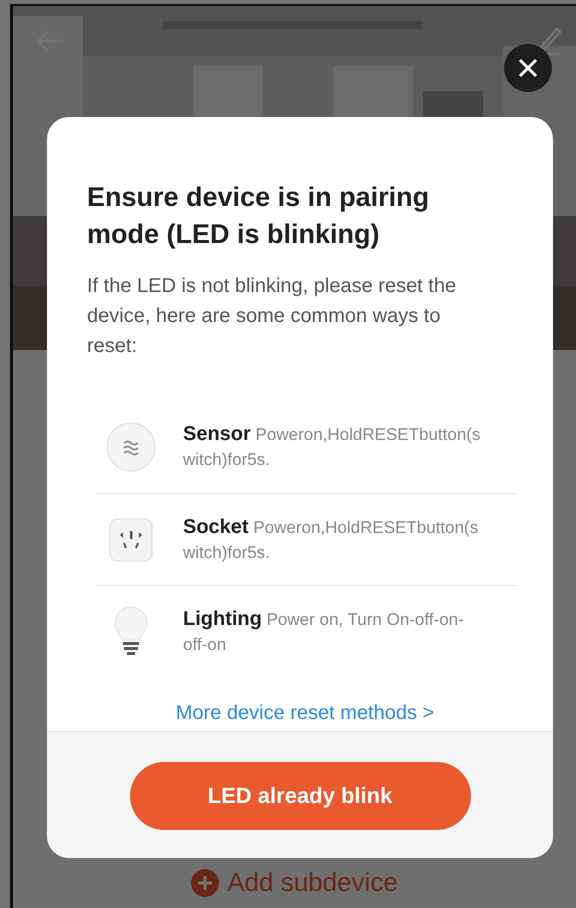 The width and height of the screenshot is (576, 908). What do you see at coordinates (300, 796) in the screenshot?
I see `led-already-blink-button: LED already blink` at bounding box center [300, 796].